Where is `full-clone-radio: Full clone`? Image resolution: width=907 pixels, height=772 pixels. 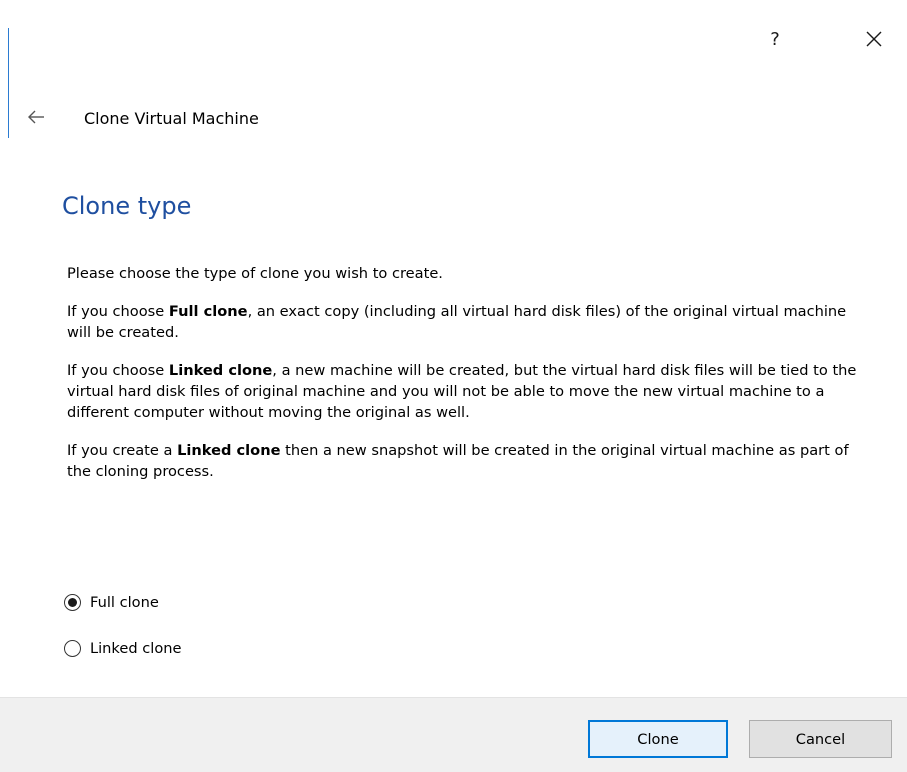
full-clone-radio: Full clone is located at coordinates (111, 602).